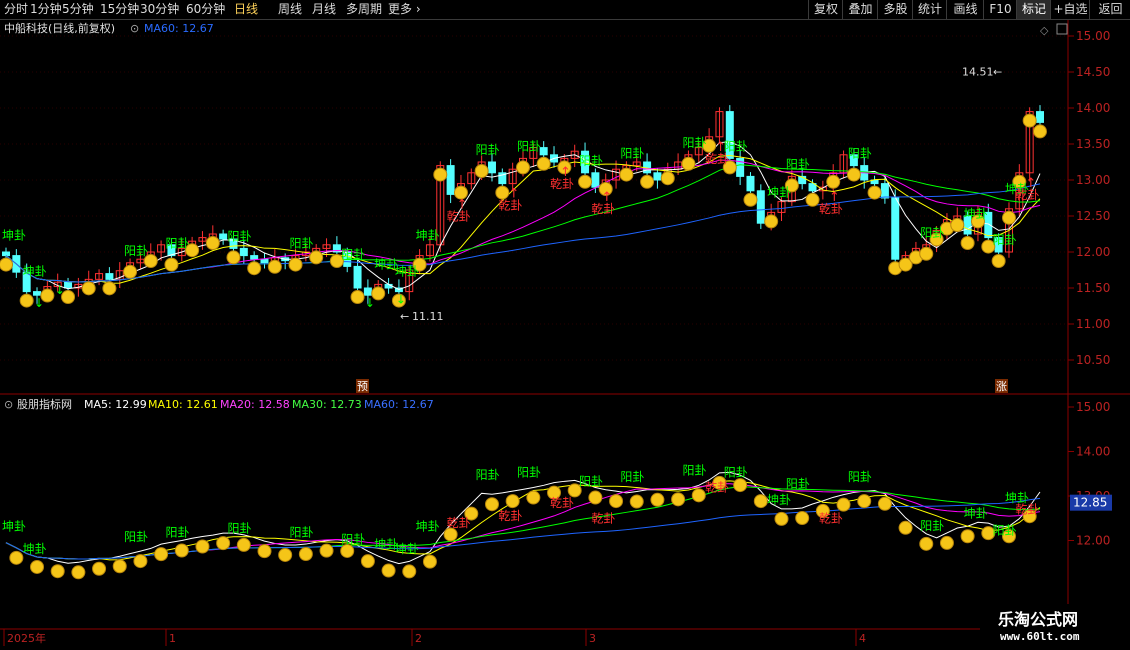 The image size is (1130, 650). What do you see at coordinates (592, 638) in the screenshot?
I see `date-label-3: 3` at bounding box center [592, 638].